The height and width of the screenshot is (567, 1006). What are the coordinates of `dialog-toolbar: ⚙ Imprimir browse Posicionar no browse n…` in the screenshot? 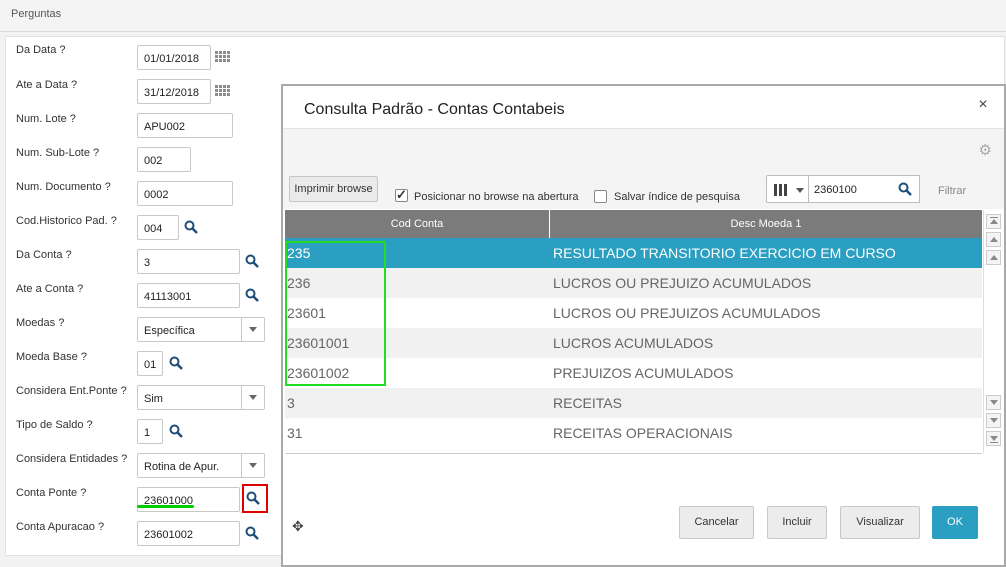 It's located at (643, 169).